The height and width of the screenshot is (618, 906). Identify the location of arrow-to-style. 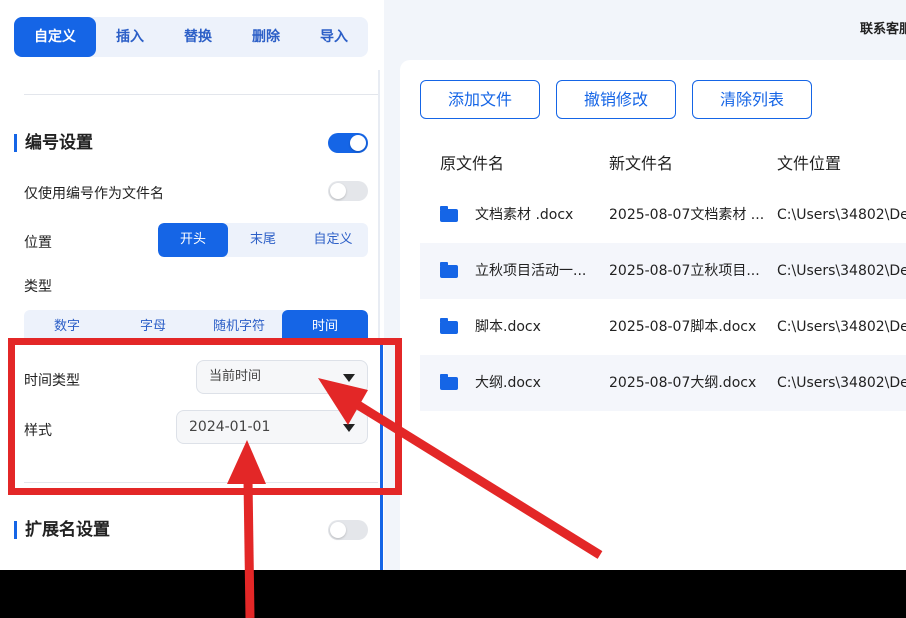
(249, 548).